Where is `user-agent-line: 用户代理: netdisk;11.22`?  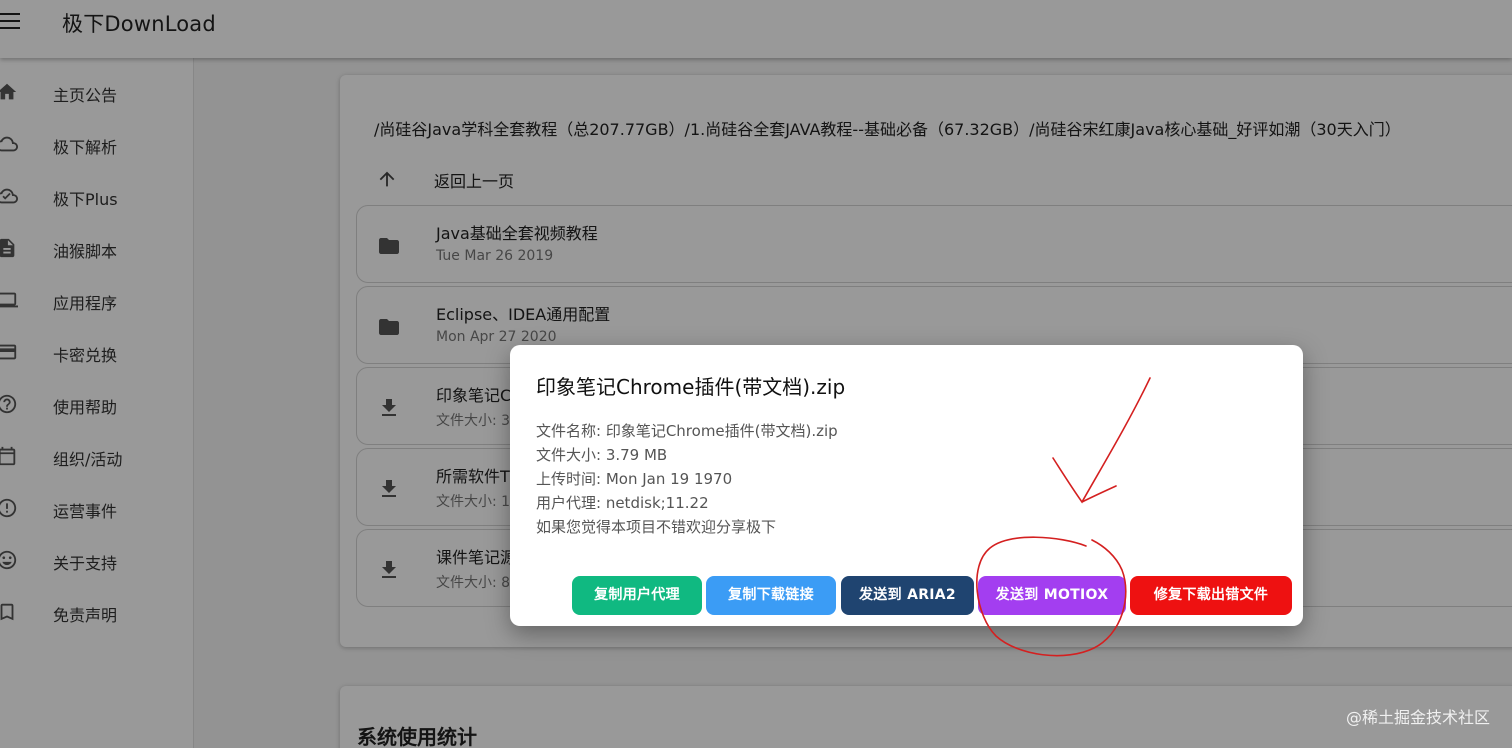 user-agent-line: 用户代理: netdisk;11.22 is located at coordinates (622, 503).